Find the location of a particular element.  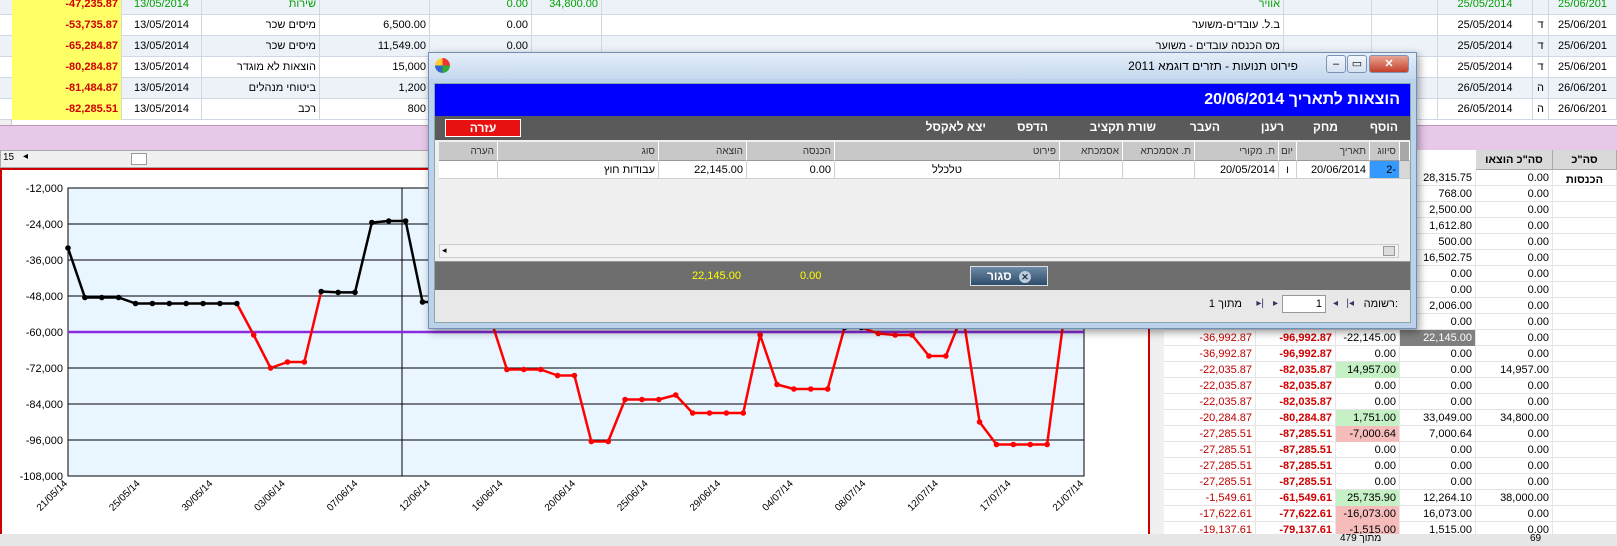

cell-amount: 15,000 is located at coordinates (375, 67).